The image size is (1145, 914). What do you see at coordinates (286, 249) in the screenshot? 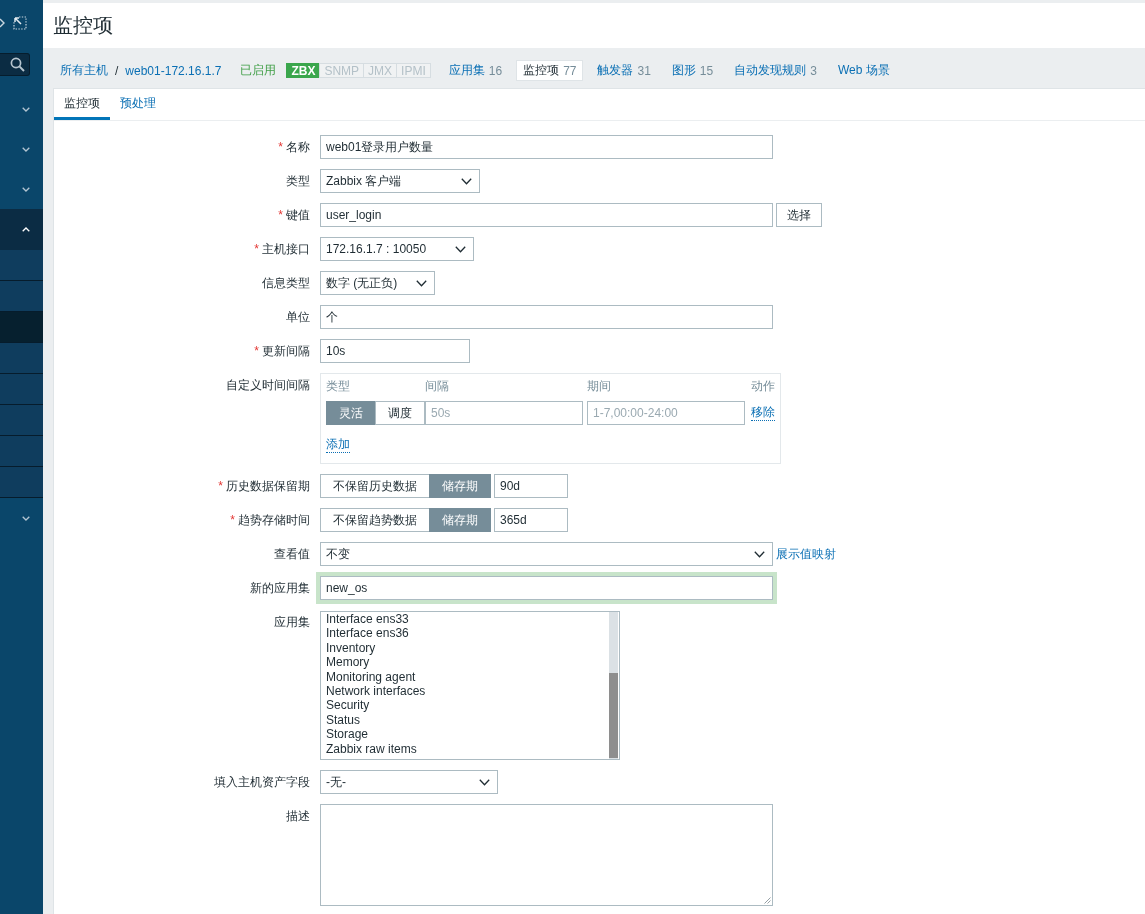
I see `field-label: 主机接口` at bounding box center [286, 249].